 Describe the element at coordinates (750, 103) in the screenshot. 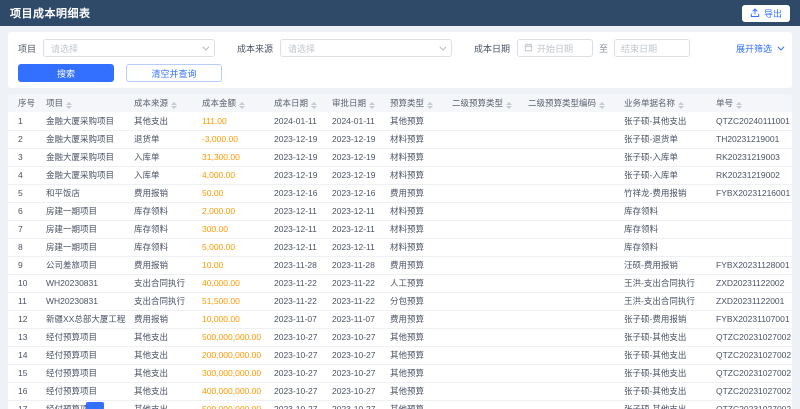

I see `column-header-doc_no: 单号` at that location.